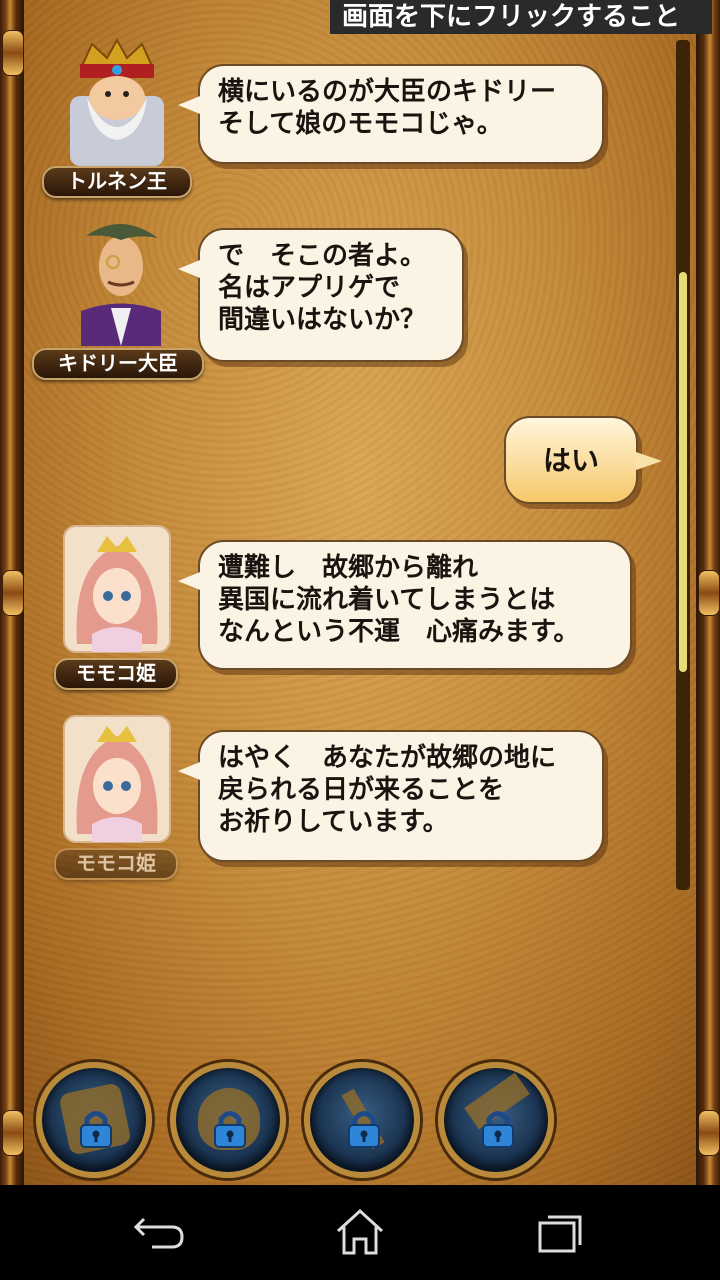  What do you see at coordinates (322, 320) in the screenshot?
I see `dialogue-line: 間違いはないか？` at bounding box center [322, 320].